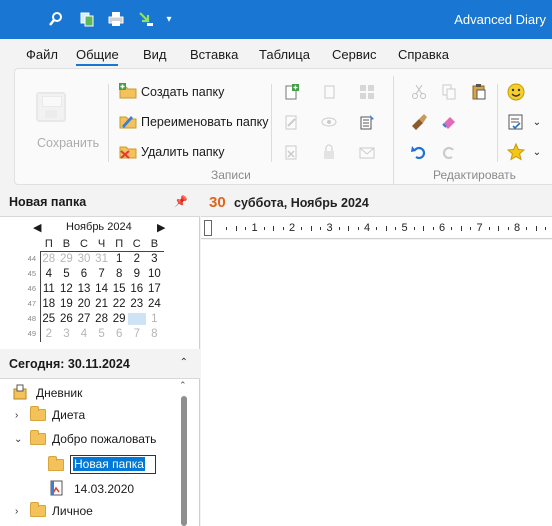 This screenshot has width=552, height=526. What do you see at coordinates (354, 54) in the screenshot?
I see `menu-tools: Сервис` at bounding box center [354, 54].